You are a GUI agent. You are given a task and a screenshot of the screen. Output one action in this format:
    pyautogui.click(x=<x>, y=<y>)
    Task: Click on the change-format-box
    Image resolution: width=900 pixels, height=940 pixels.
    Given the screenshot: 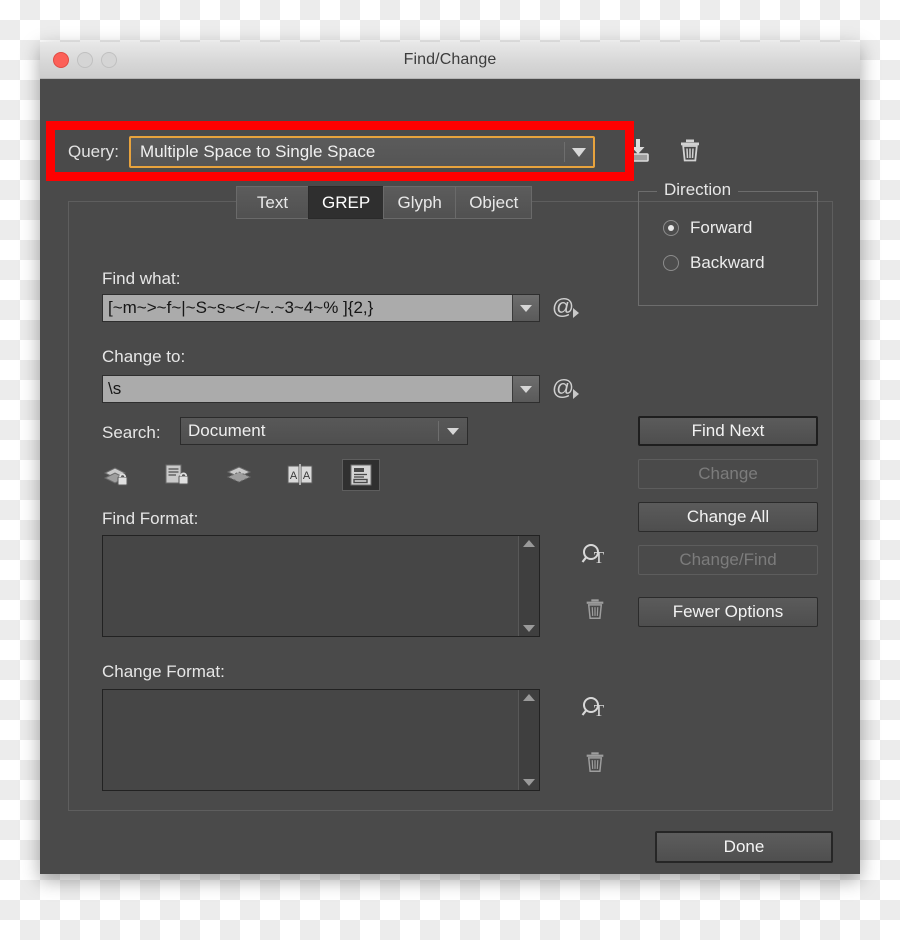 What is the action you would take?
    pyautogui.click(x=321, y=740)
    